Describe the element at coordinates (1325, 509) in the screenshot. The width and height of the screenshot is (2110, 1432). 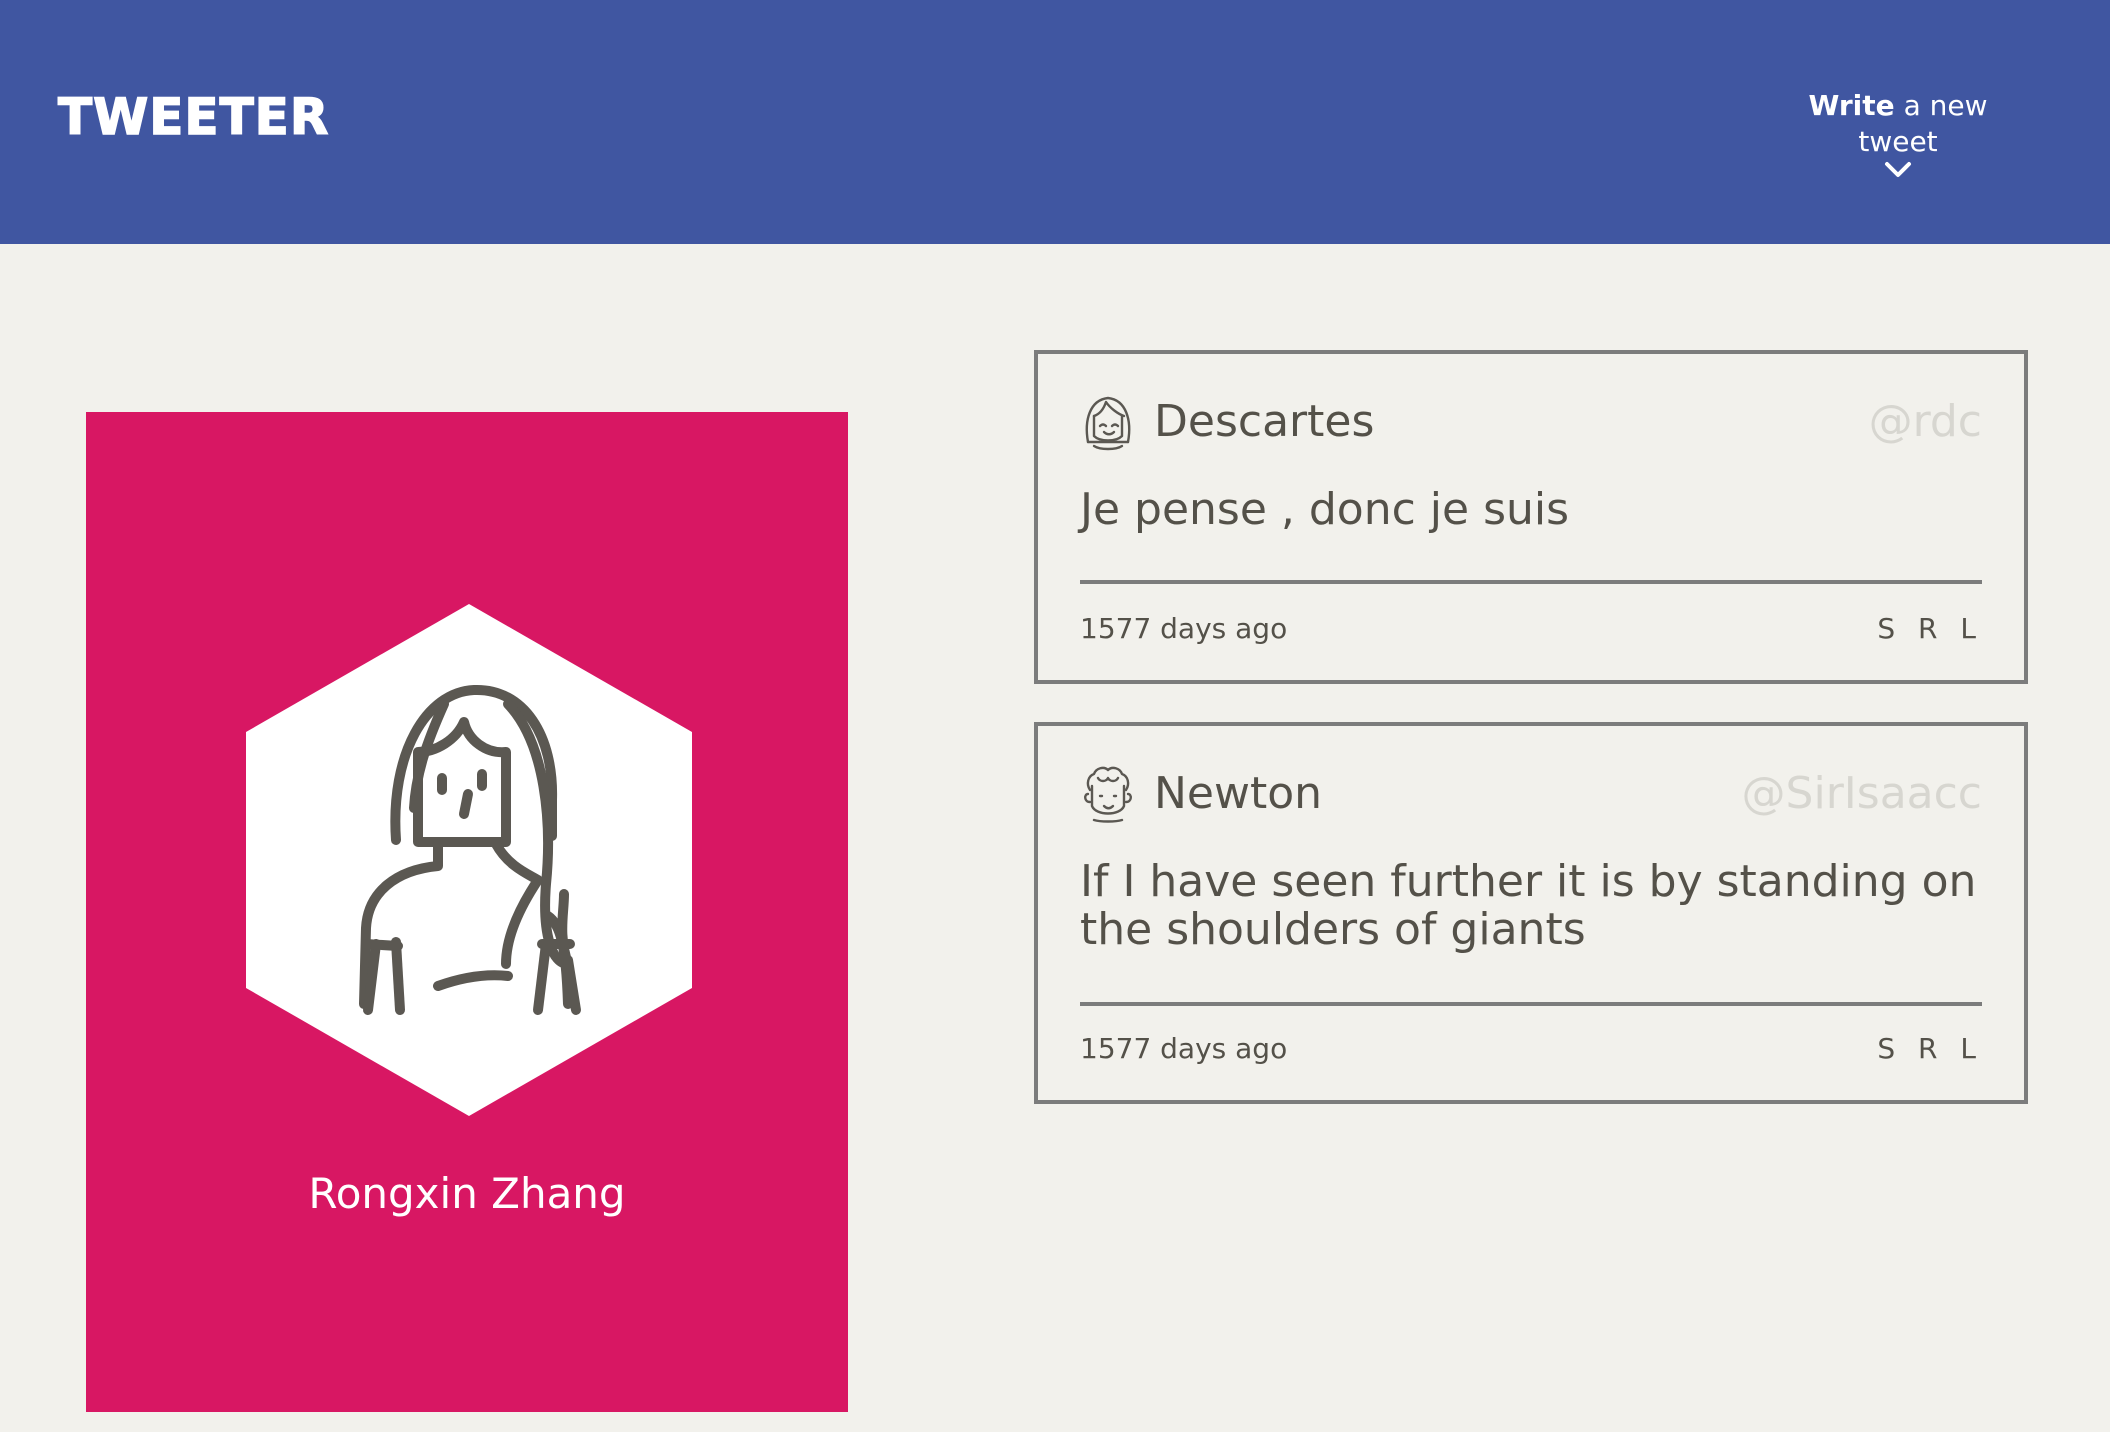
I see `tweet-text: Je pense , donc je suis` at that location.